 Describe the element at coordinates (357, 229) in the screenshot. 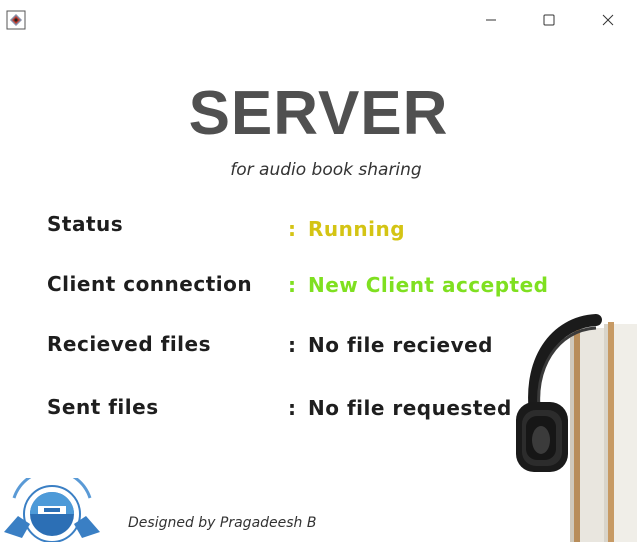

I see `status-value: Running` at that location.